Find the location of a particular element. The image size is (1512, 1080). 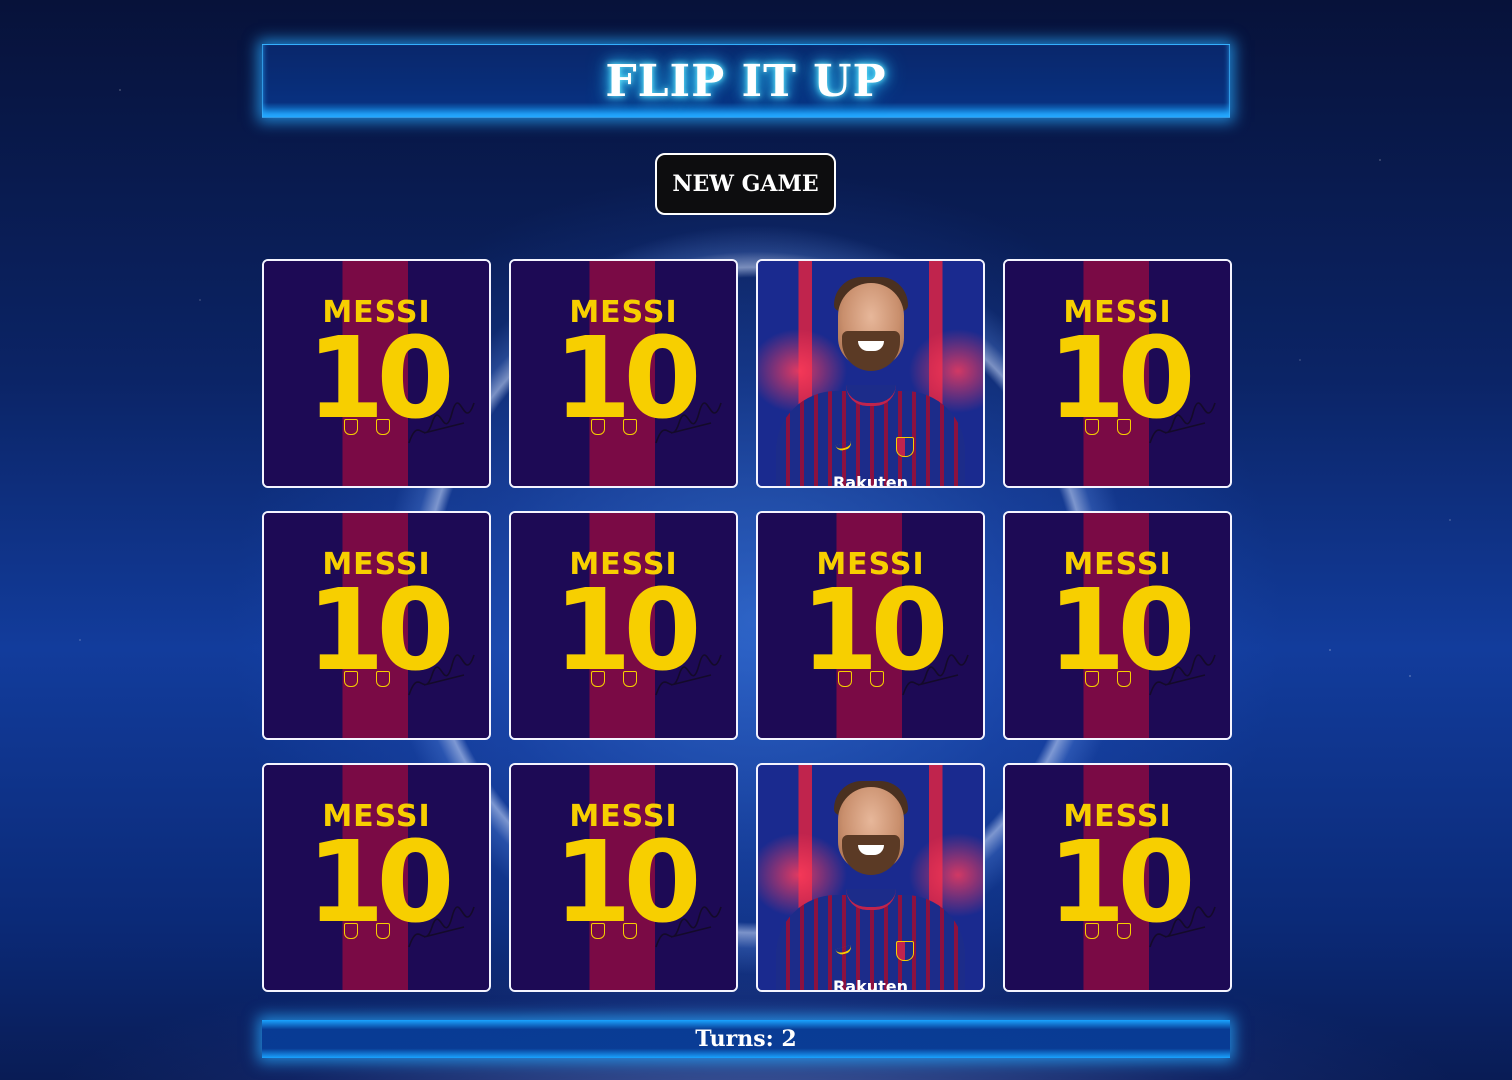

new-game-button: NEW GAME is located at coordinates (745, 184).